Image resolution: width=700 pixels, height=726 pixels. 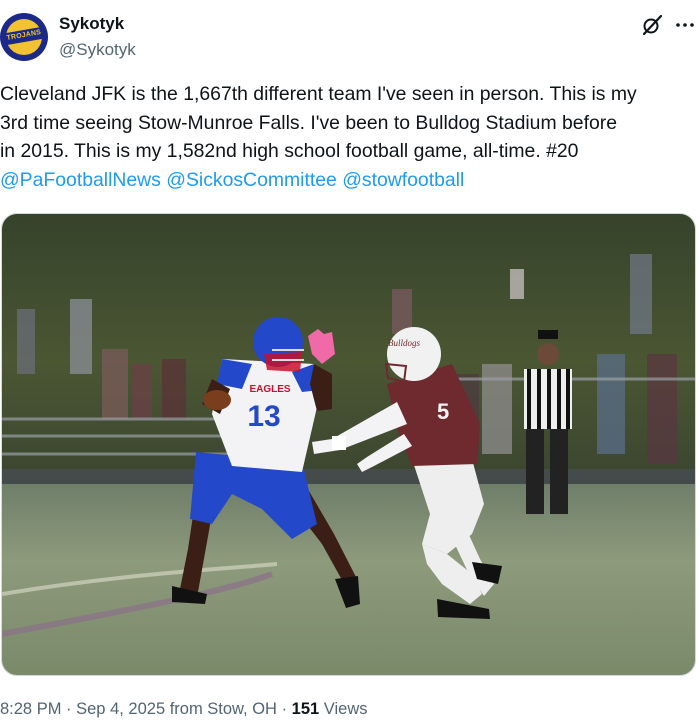 What do you see at coordinates (269, 389) in the screenshot?
I see `jersey-wordmark: EAGLES` at bounding box center [269, 389].